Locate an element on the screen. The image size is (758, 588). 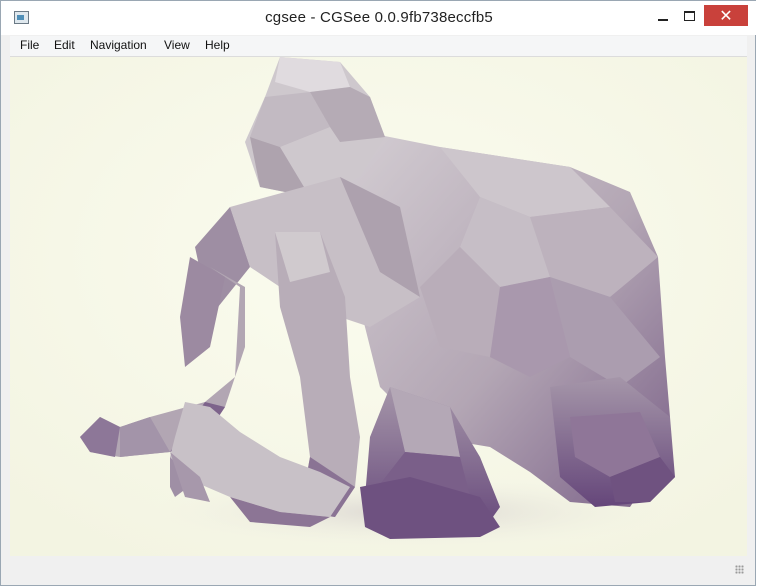
window-title: cgsee - CGSee 0.0.9fb738eccfb5 is located at coordinates (379, 17).